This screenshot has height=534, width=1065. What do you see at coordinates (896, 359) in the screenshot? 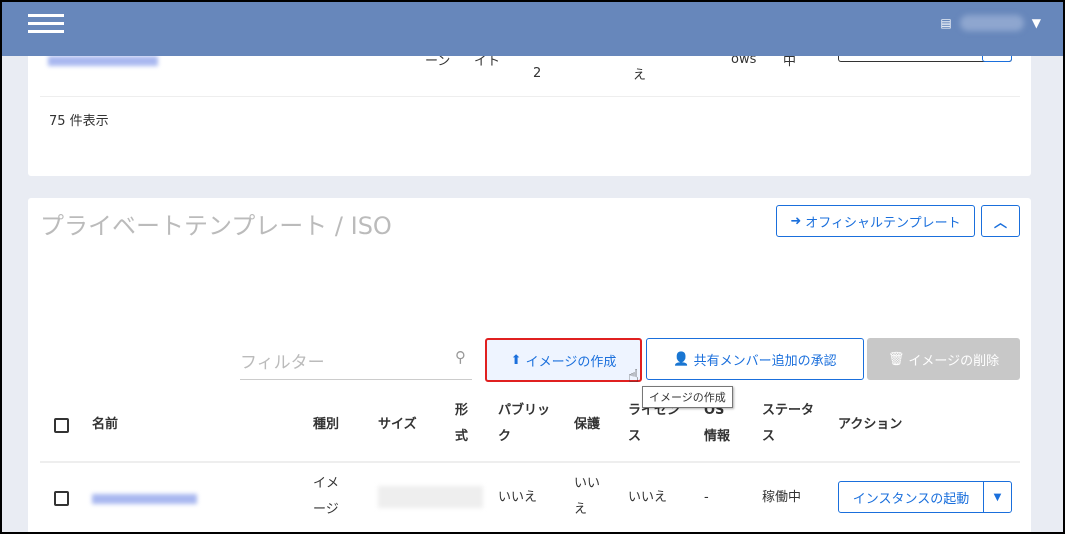
I see `trash-icon: 🗑` at bounding box center [896, 359].